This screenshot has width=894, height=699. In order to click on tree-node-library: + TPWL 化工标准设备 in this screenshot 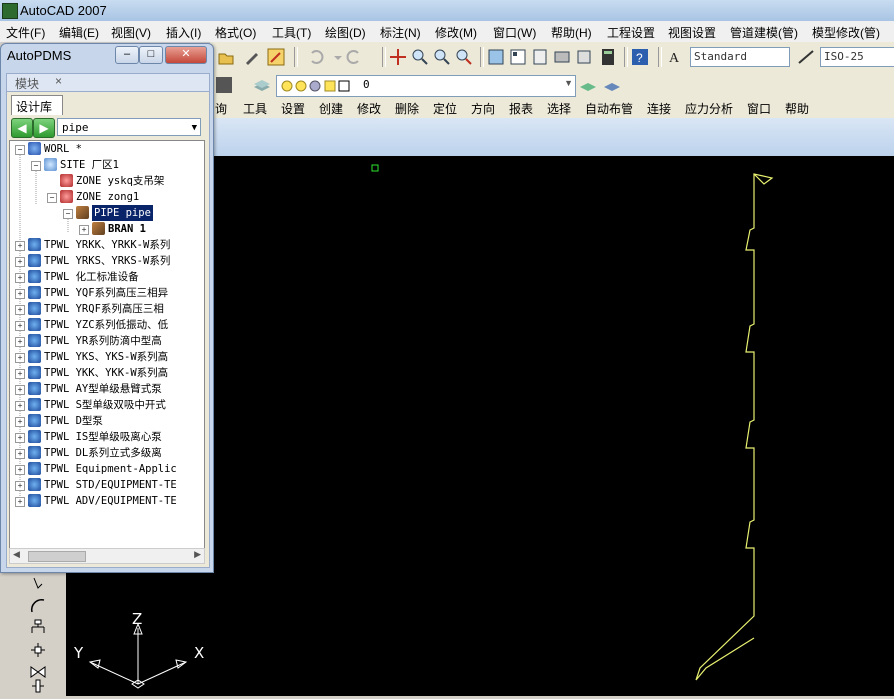, I will do `click(107, 277)`.